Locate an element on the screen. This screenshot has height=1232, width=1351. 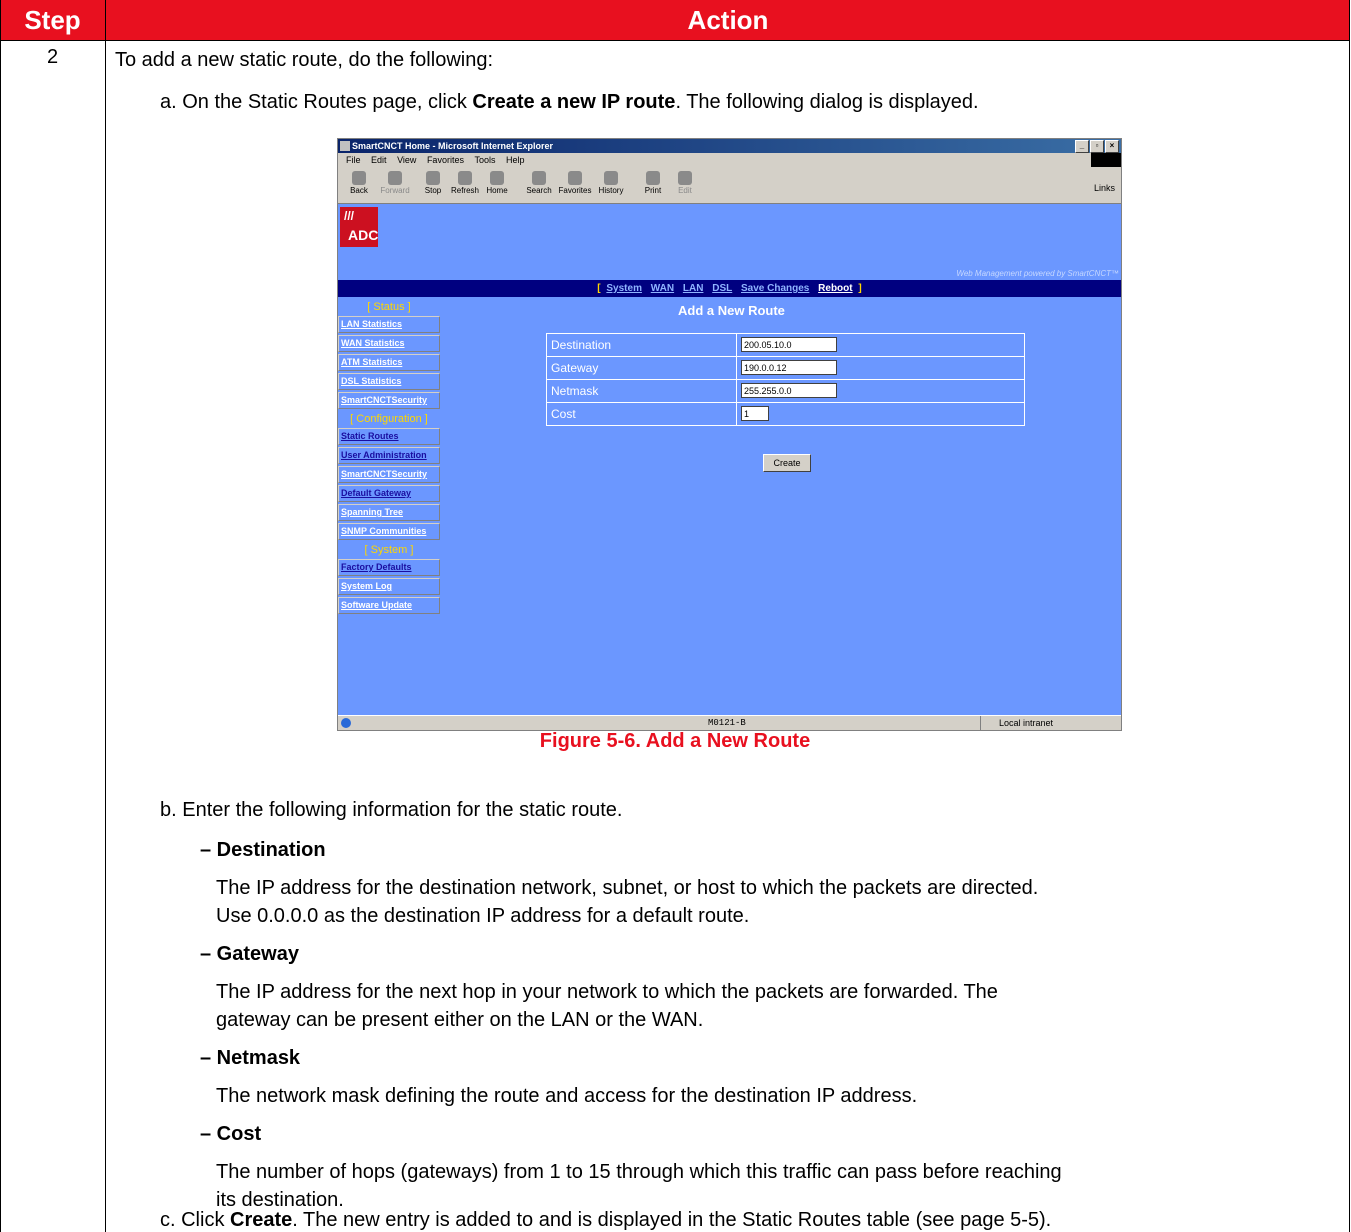
form-row-gateway: Gateway is located at coordinates (785, 368).